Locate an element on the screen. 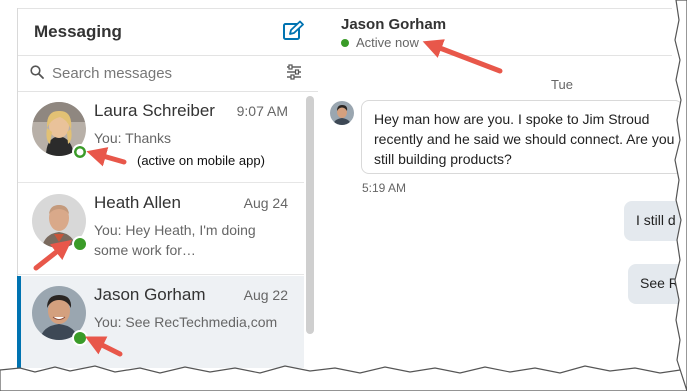  contact-name: Jason Gorham is located at coordinates (393, 24).